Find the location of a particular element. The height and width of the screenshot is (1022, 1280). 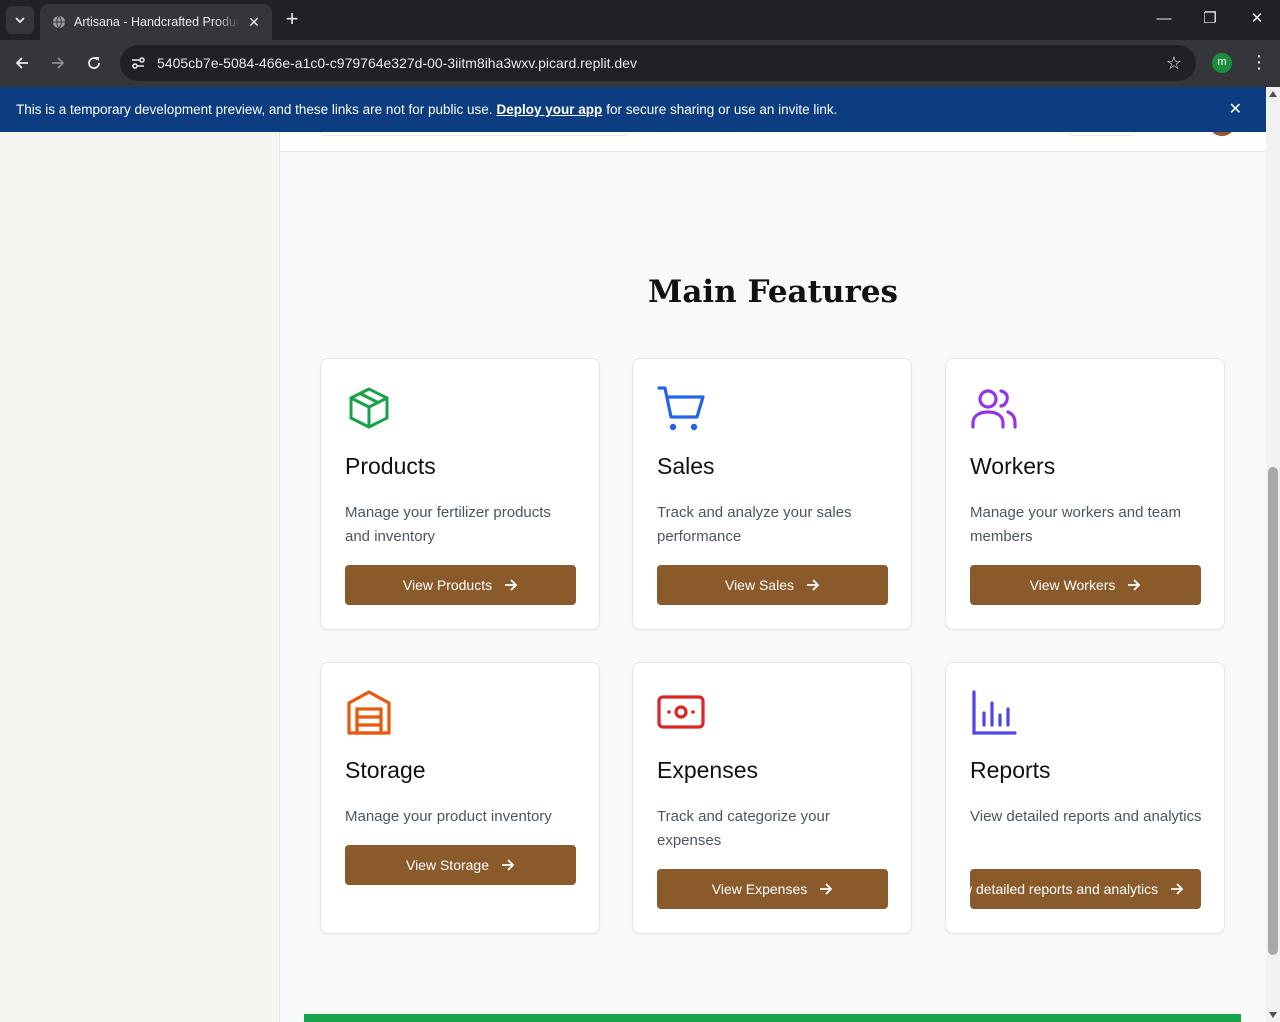

chevron-down-icon is located at coordinates (20, 20).